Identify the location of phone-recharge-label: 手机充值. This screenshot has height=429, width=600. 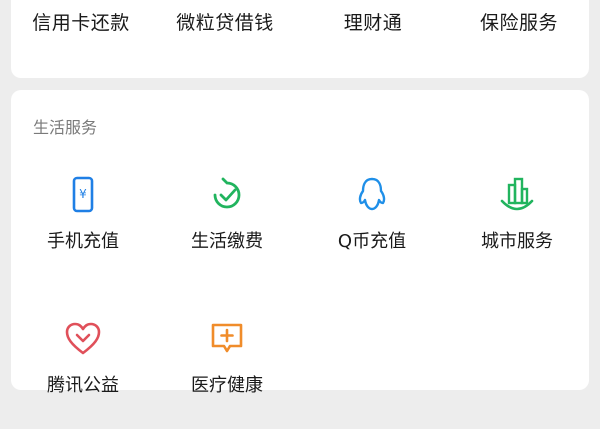
(83, 241).